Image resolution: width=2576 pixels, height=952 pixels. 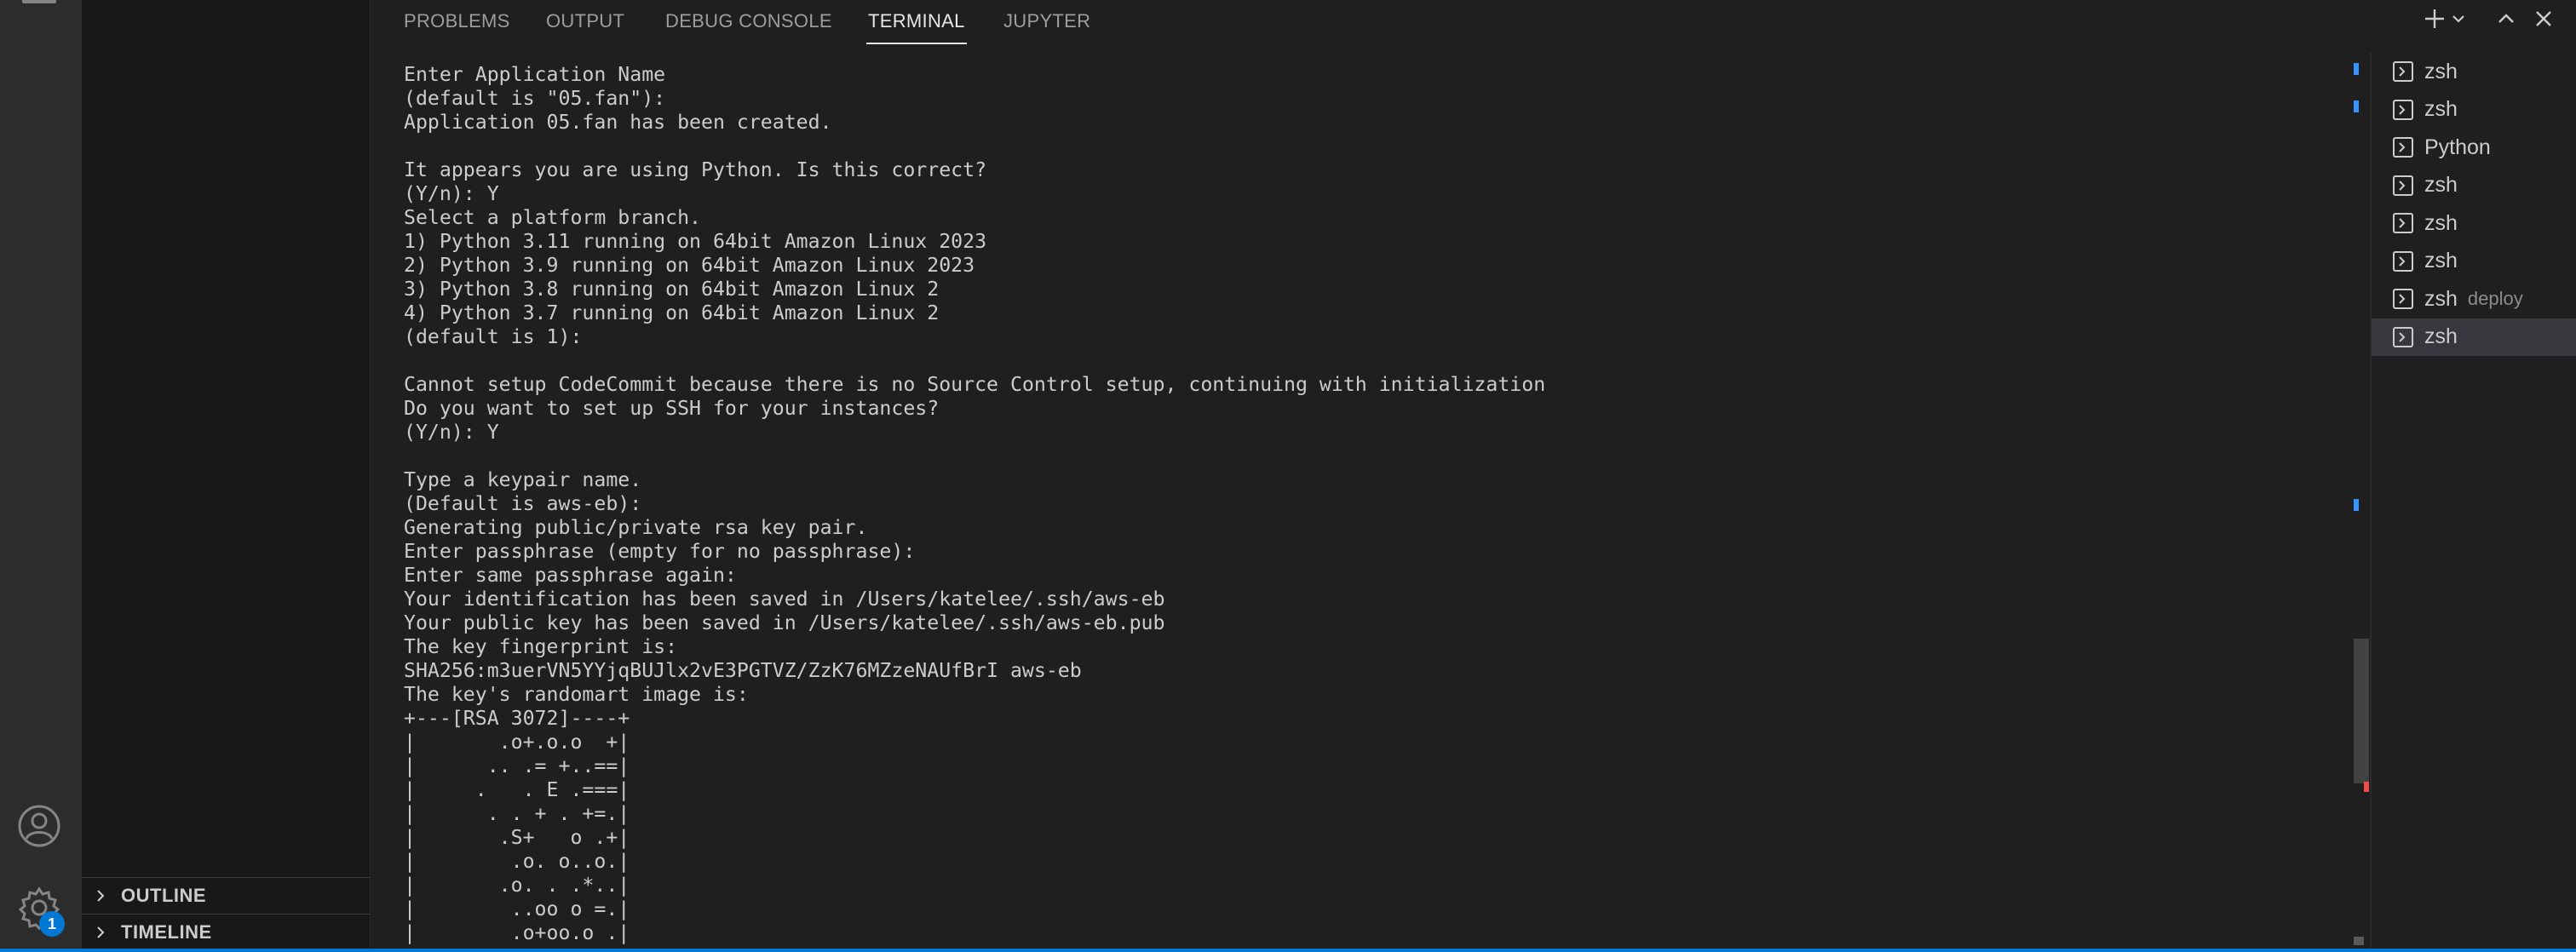 I want to click on terminal-line: | . . + . +=.|, so click(x=517, y=814).